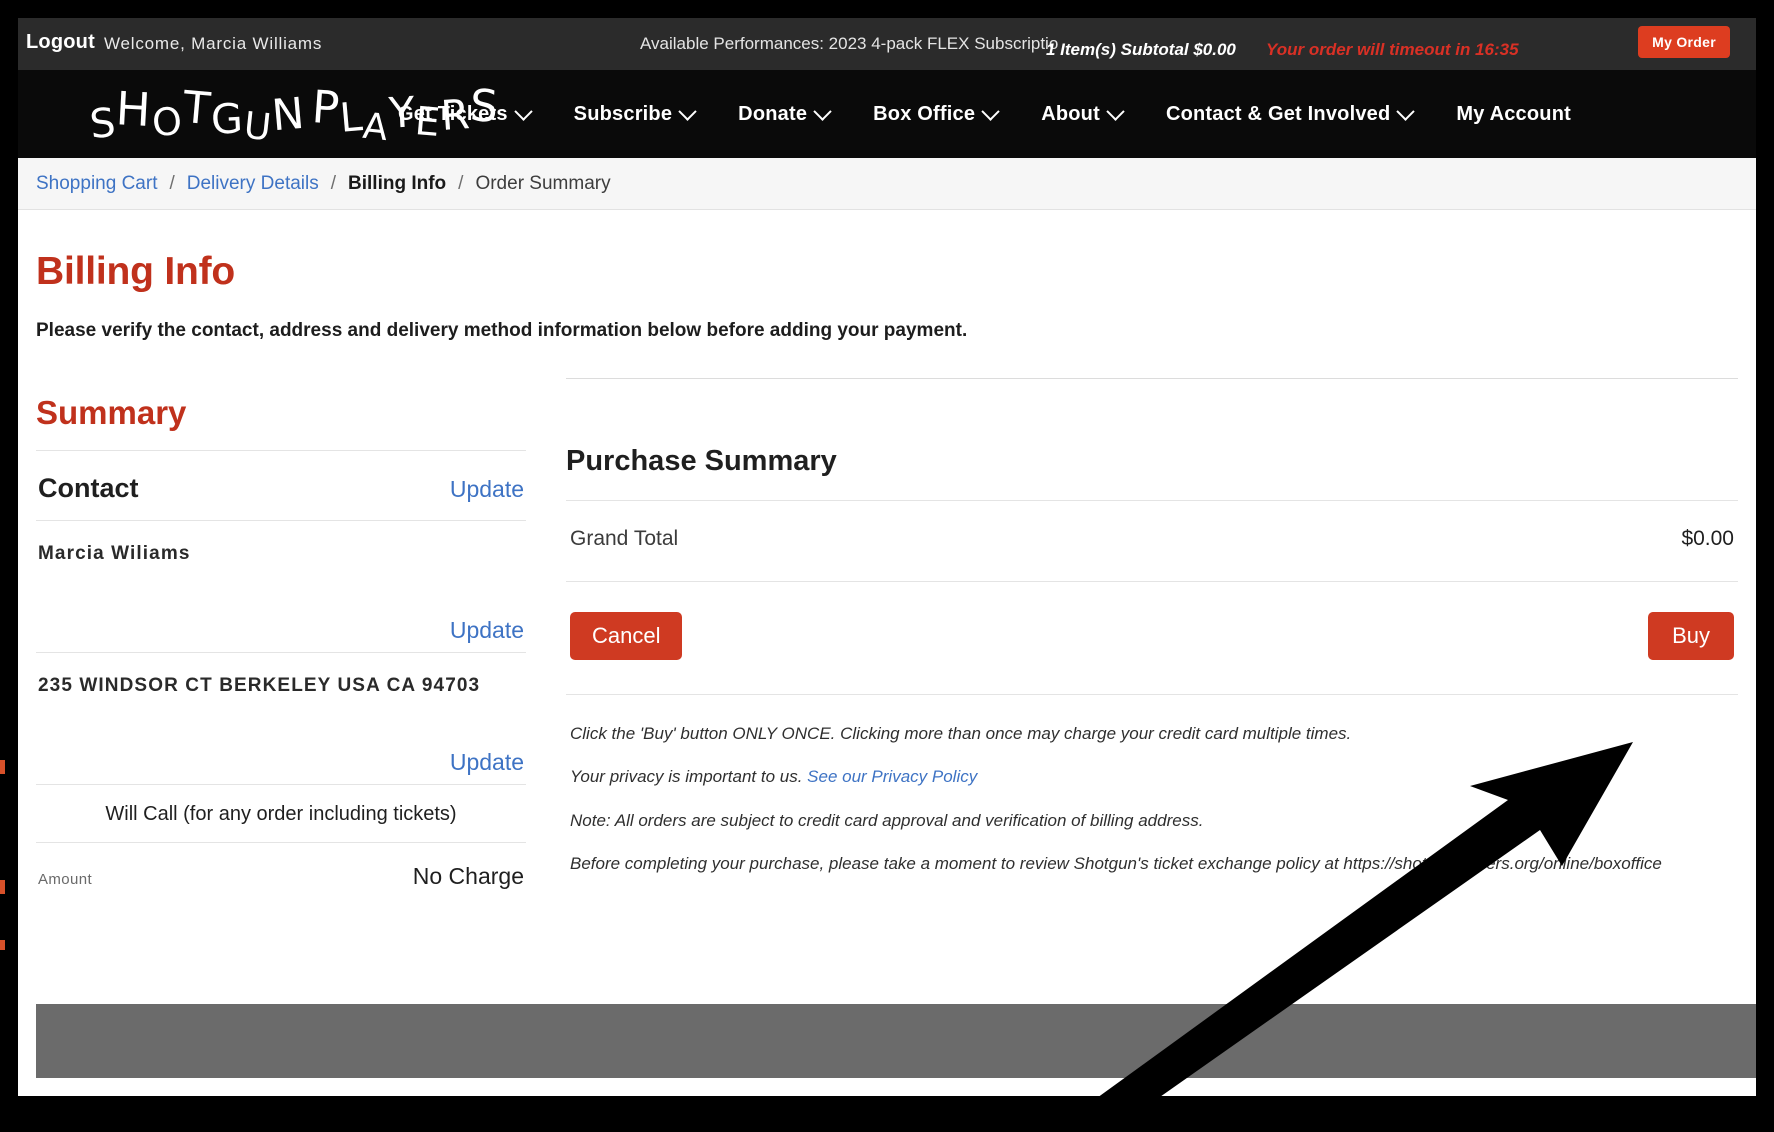 The height and width of the screenshot is (1132, 1774). What do you see at coordinates (1707, 538) in the screenshot?
I see `grand-total-value: $0.00` at bounding box center [1707, 538].